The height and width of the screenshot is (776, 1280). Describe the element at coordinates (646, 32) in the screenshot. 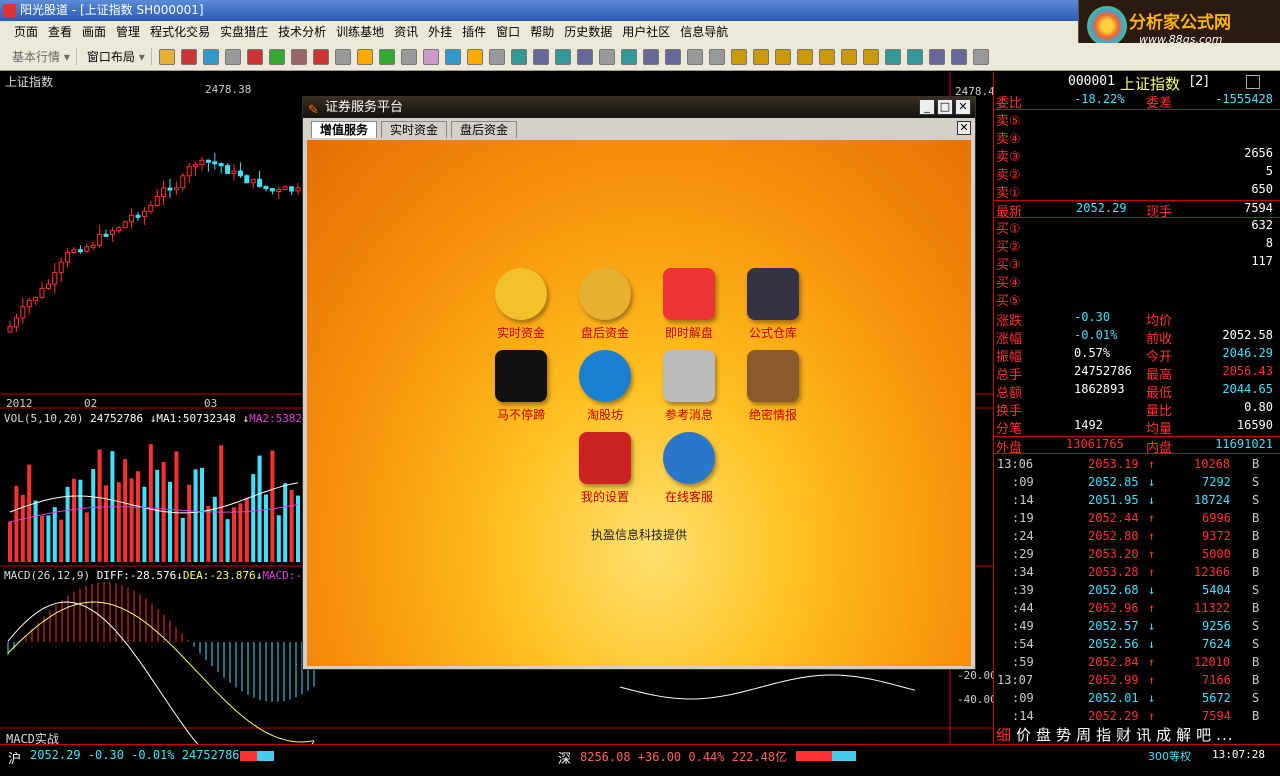

I see `menu-item: 用户社区` at that location.